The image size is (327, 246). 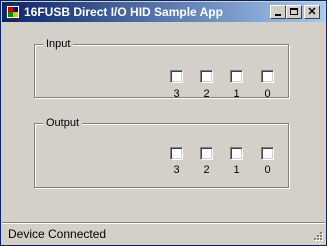 I want to click on app-icon, so click(x=13, y=12).